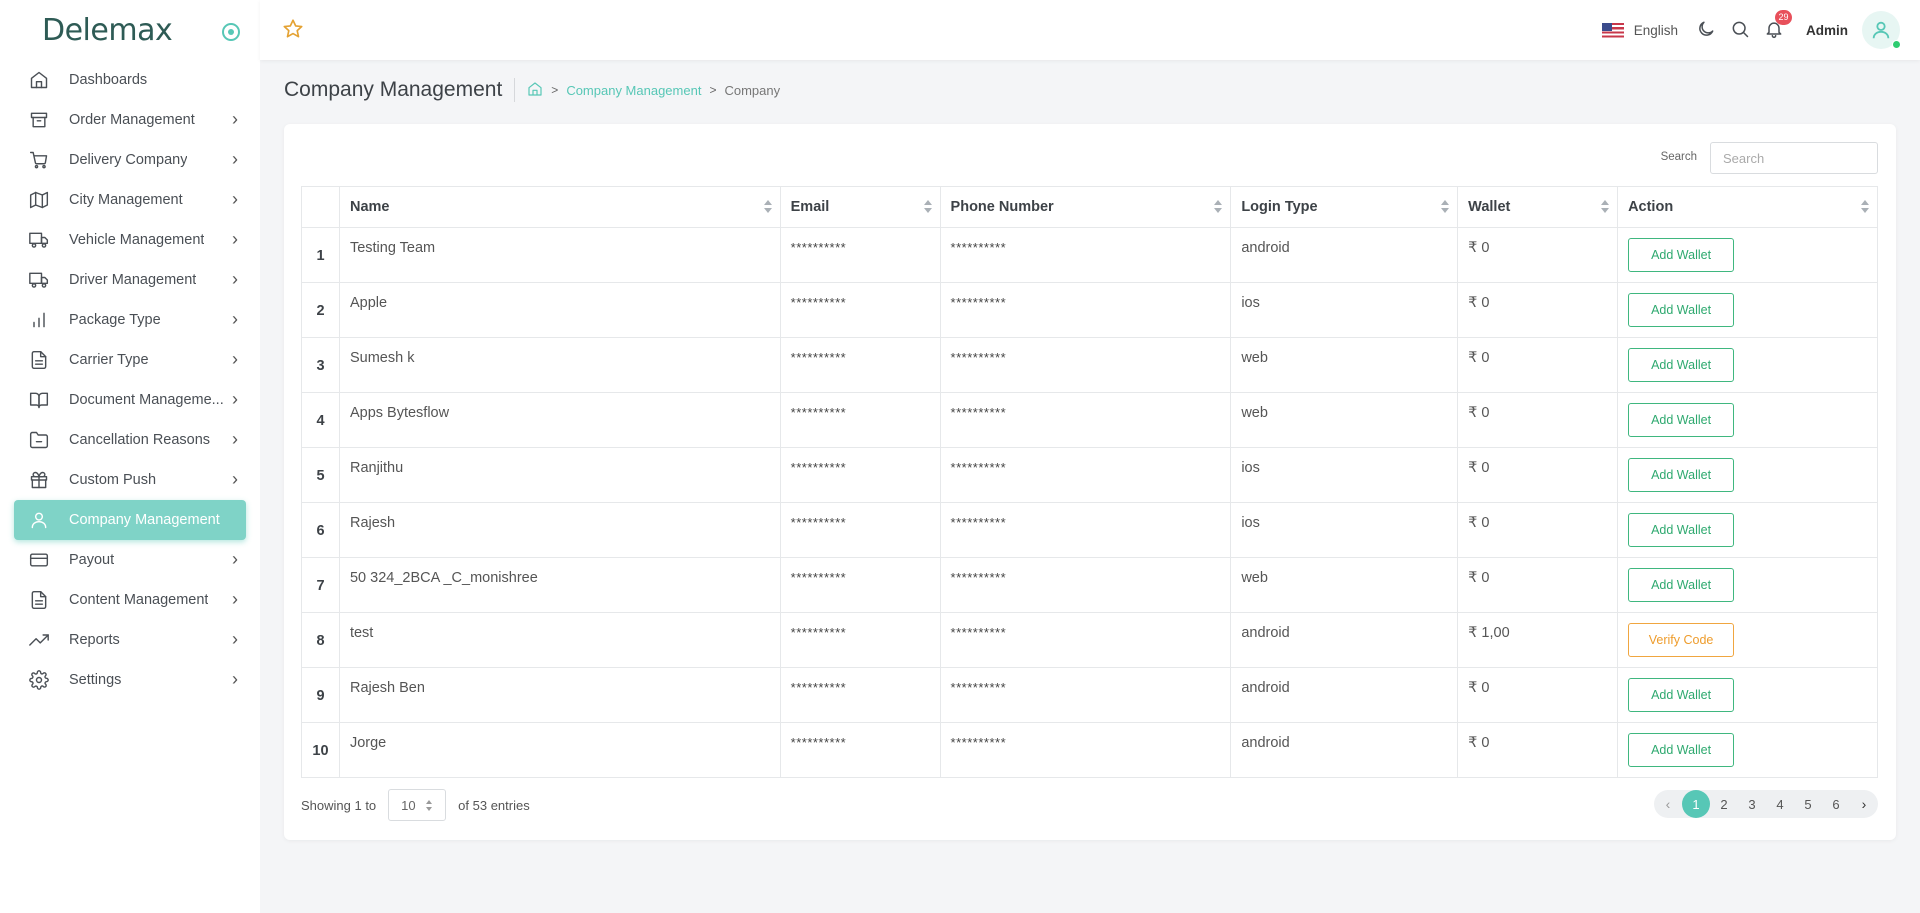 Image resolution: width=1920 pixels, height=913 pixels. Describe the element at coordinates (1538, 207) in the screenshot. I see `column-header-wallet: Wallet` at that location.